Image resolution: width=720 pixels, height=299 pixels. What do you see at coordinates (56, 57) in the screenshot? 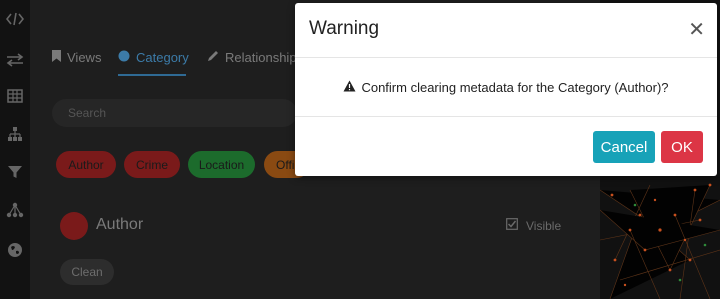
I see `bookmark-icon` at bounding box center [56, 57].